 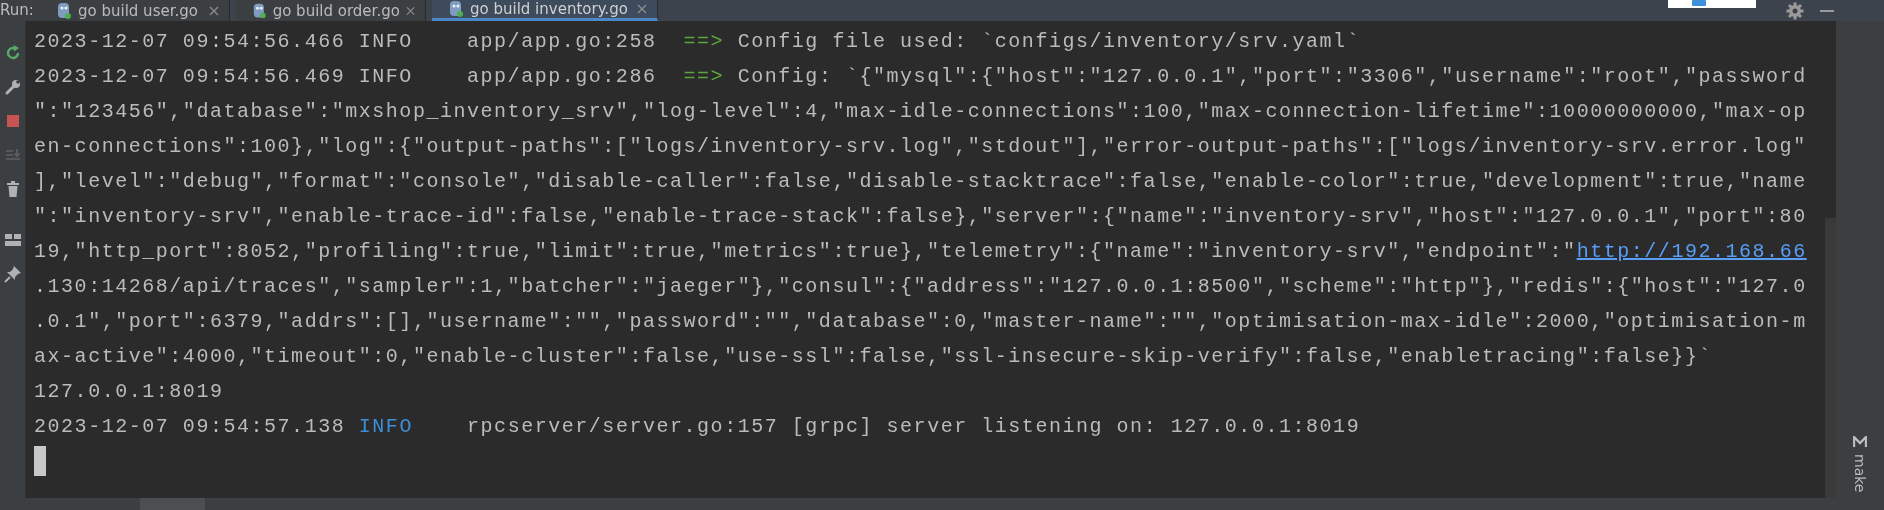 I want to click on m-icon, so click(x=1860, y=441).